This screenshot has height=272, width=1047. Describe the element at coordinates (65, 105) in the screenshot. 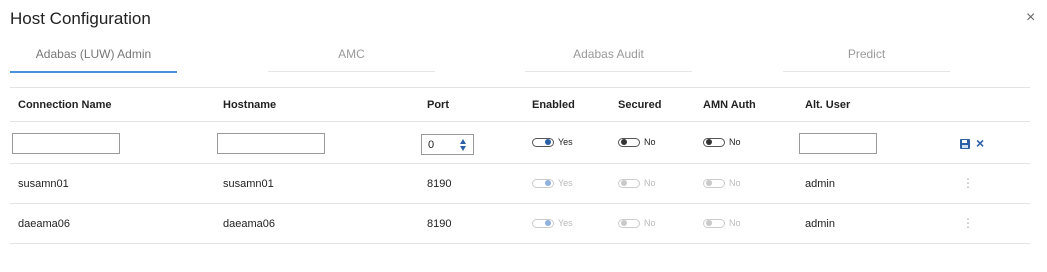

I see `column-header-connection-name: Connection Name` at that location.